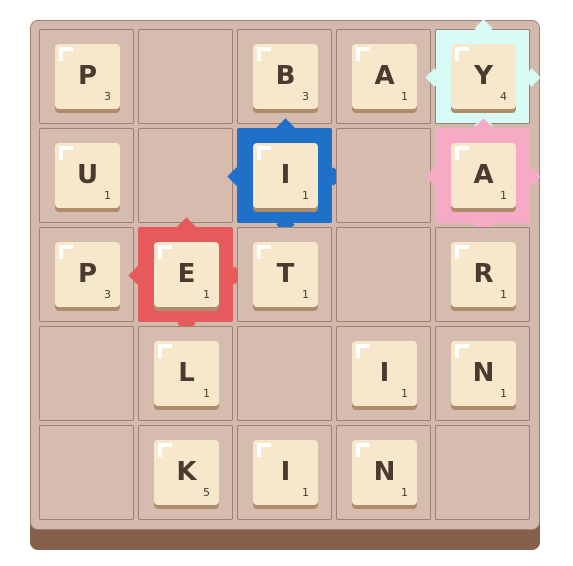  I want to click on board-cell-cyan-bonus: Y4, so click(483, 77).